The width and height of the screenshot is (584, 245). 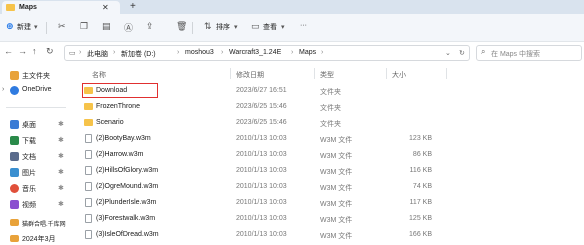 What do you see at coordinates (127, 234) in the screenshot?
I see `file-name: (3)IsleOfDread.w3m` at bounding box center [127, 234].